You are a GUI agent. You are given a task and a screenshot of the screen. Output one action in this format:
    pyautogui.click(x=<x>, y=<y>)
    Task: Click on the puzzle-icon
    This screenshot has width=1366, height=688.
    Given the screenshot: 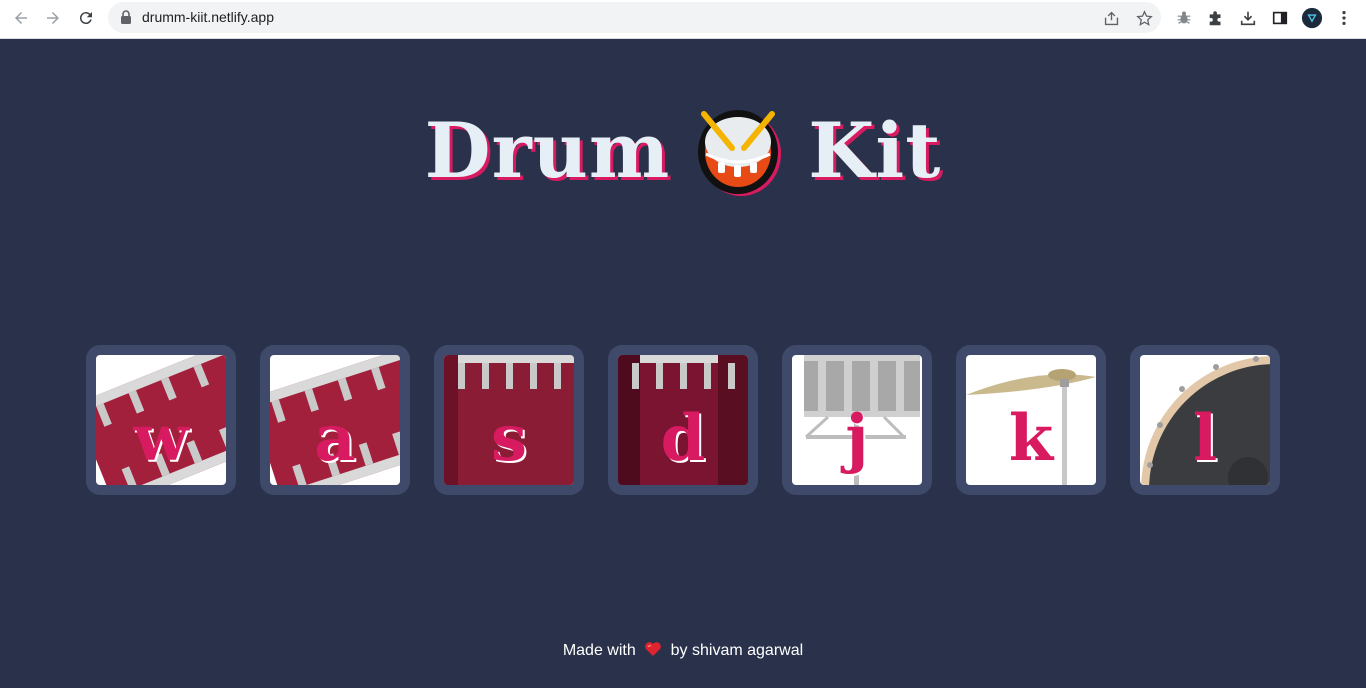 What is the action you would take?
    pyautogui.click(x=1215, y=18)
    